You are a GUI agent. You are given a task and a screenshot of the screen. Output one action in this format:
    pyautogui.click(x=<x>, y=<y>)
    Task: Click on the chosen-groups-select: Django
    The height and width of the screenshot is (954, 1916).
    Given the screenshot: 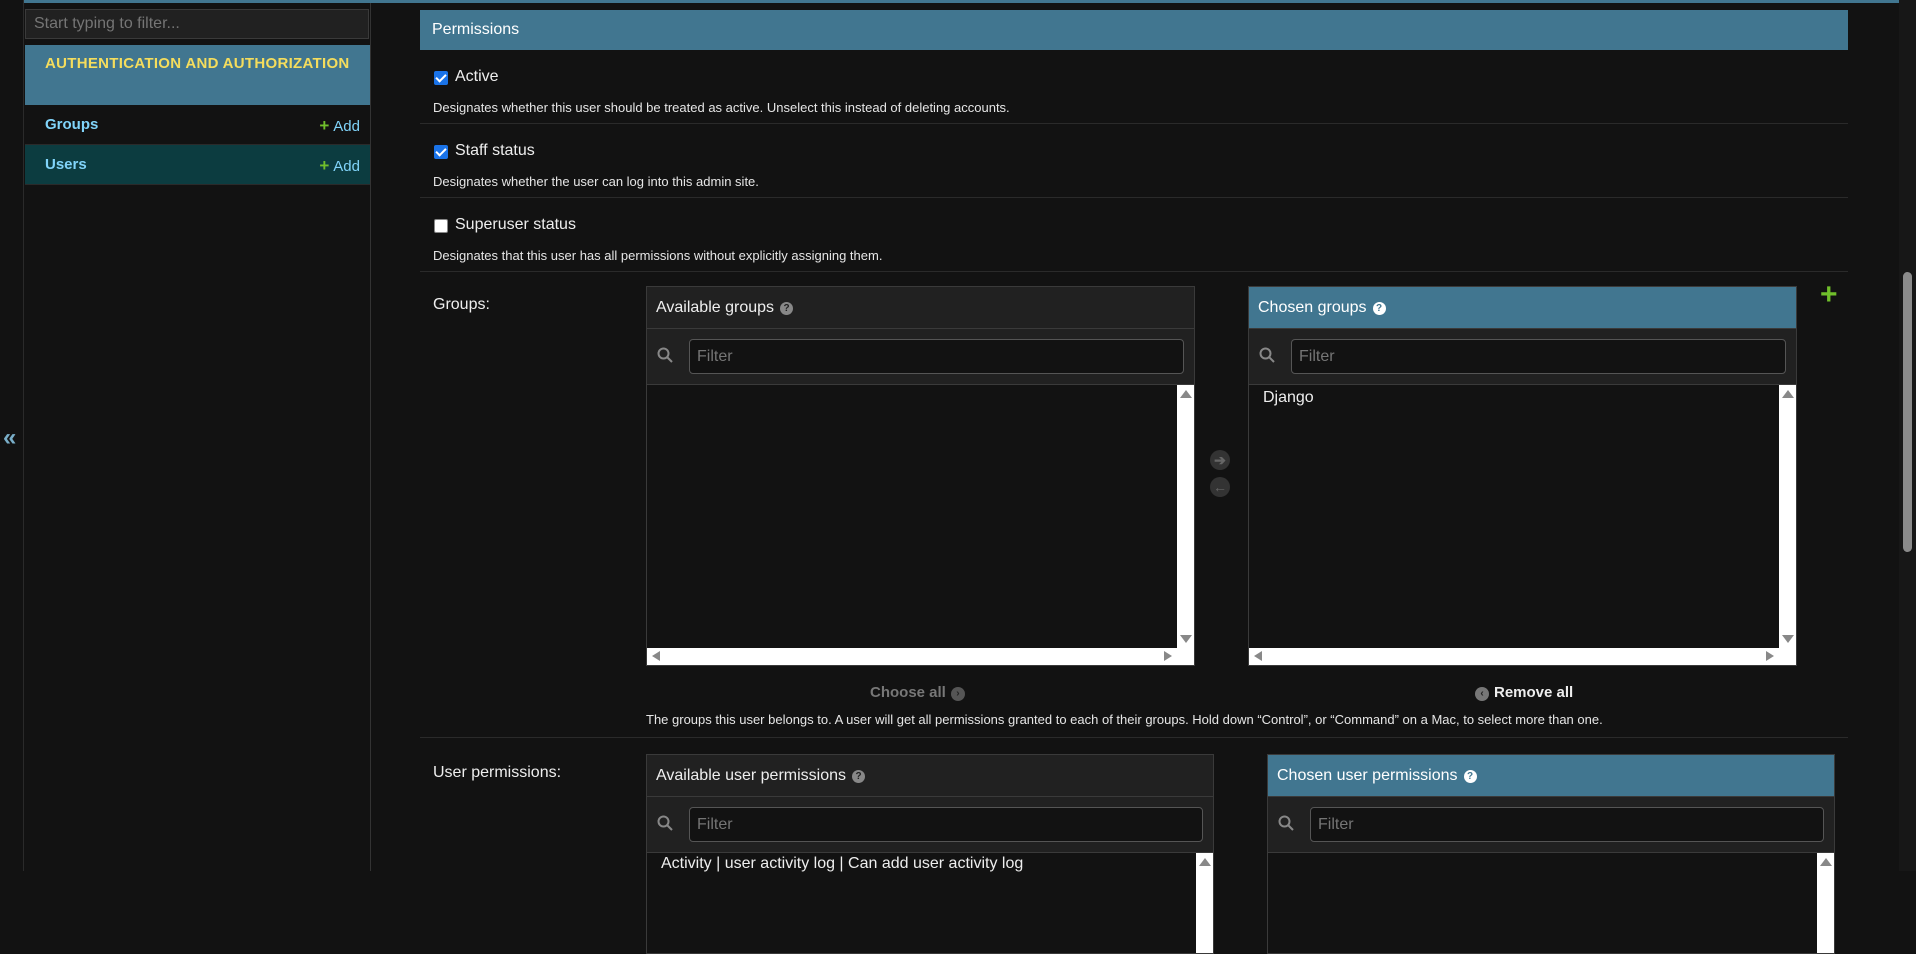 What is the action you would take?
    pyautogui.click(x=1522, y=525)
    